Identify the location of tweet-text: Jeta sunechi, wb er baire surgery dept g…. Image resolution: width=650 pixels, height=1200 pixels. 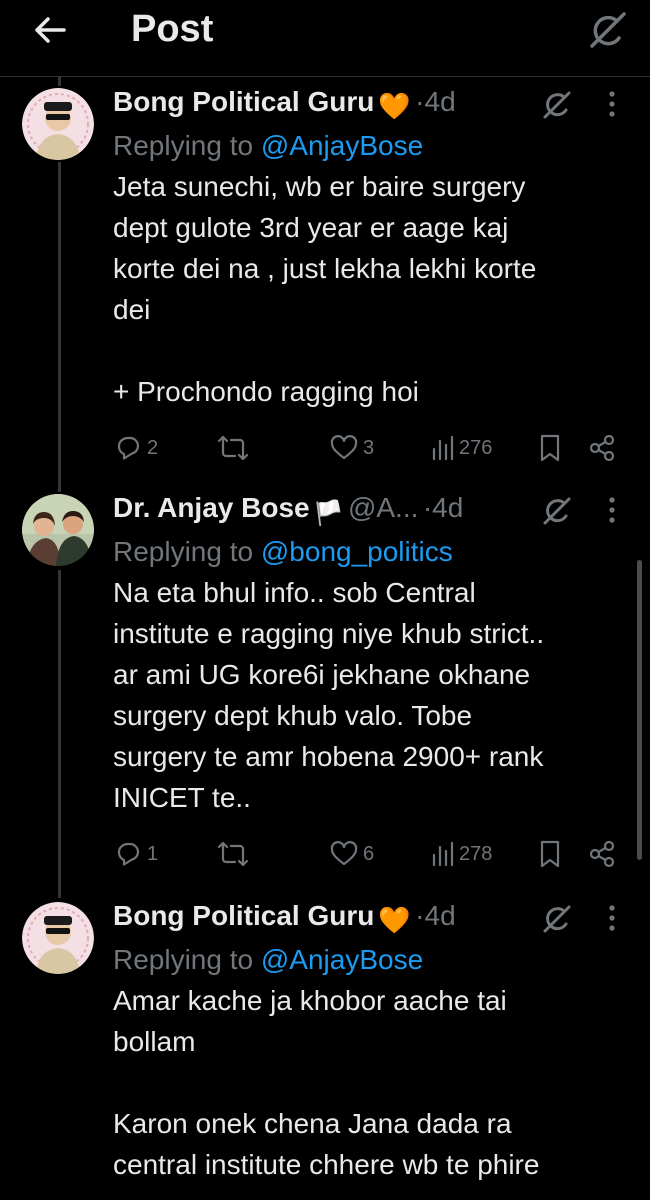
(325, 289).